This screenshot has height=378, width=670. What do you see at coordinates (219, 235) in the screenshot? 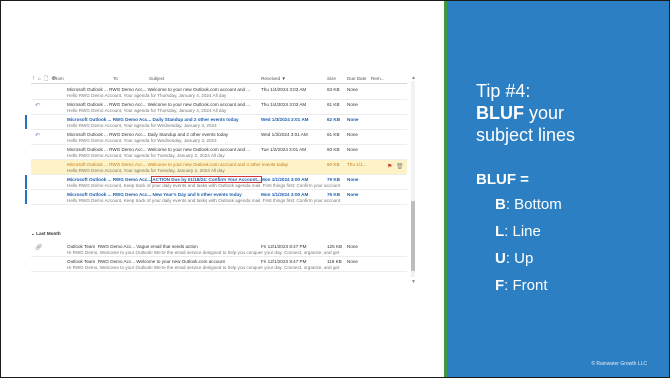
I see `group-header-last-month: ⌄ Last Month` at bounding box center [219, 235].